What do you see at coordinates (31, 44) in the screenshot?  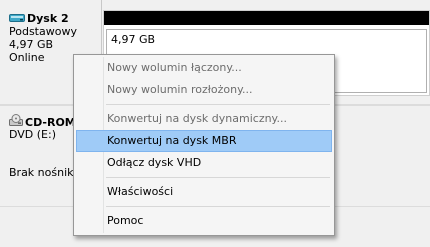 I see `disk-2-size: 4,97 GB` at bounding box center [31, 44].